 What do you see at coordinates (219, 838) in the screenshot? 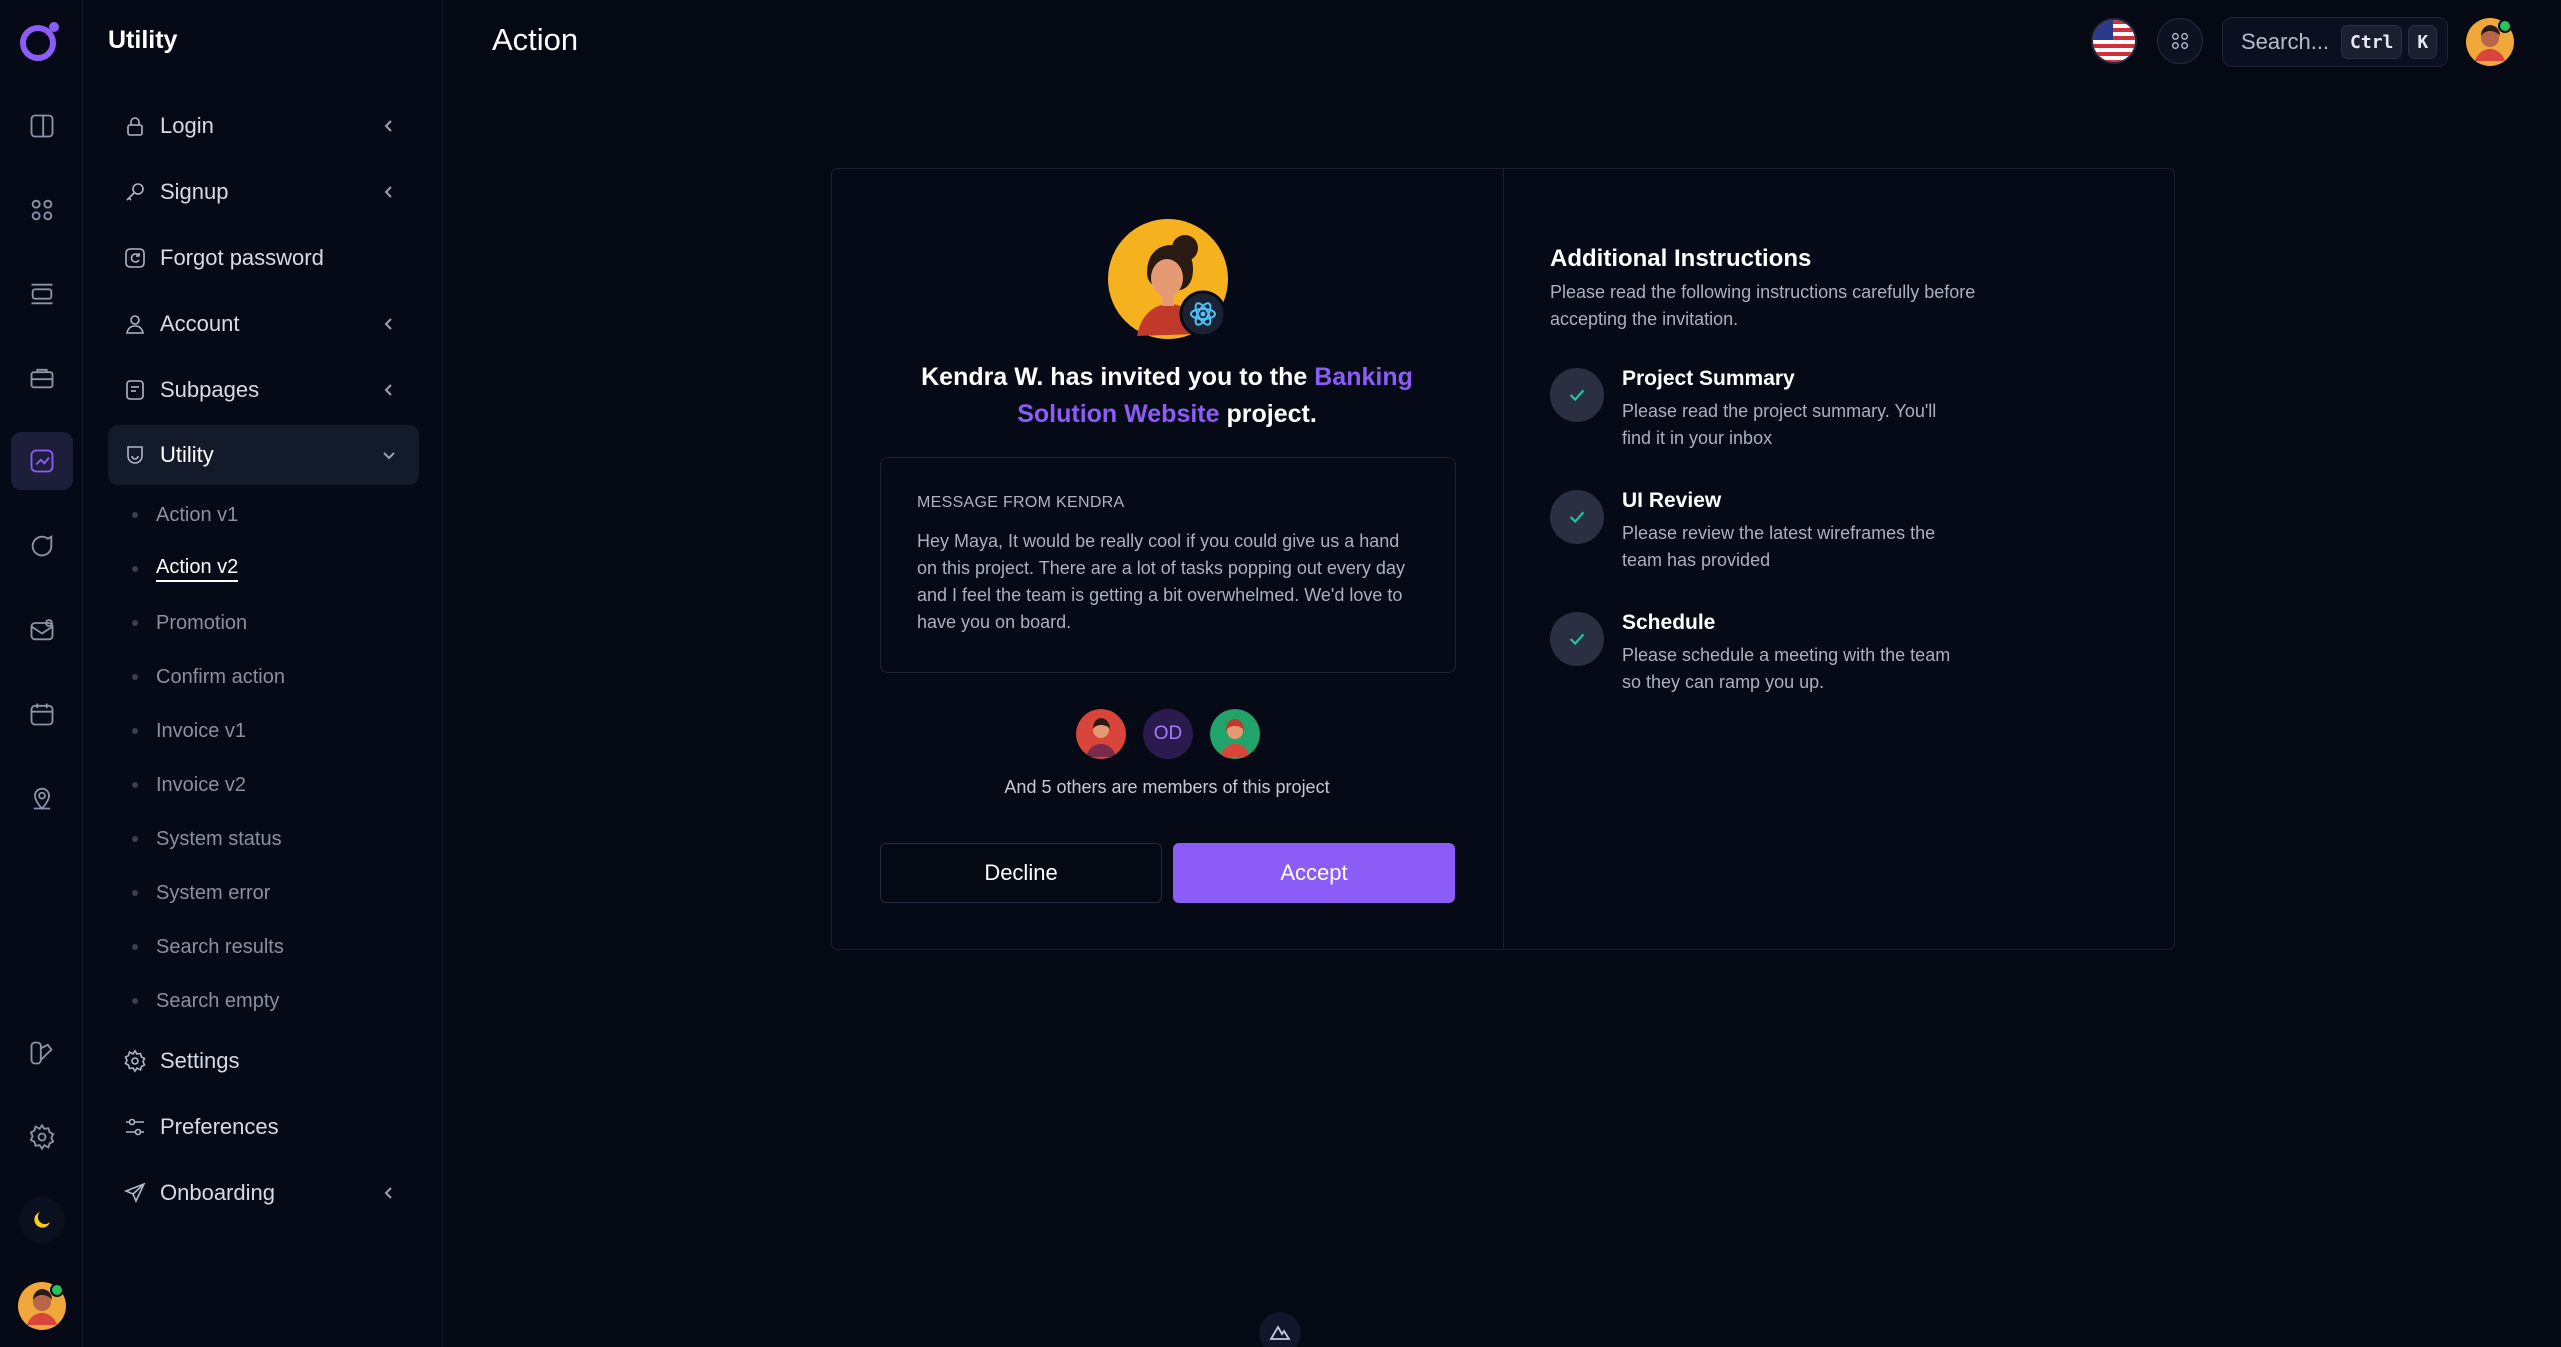
I see `submenu-label: System status` at bounding box center [219, 838].